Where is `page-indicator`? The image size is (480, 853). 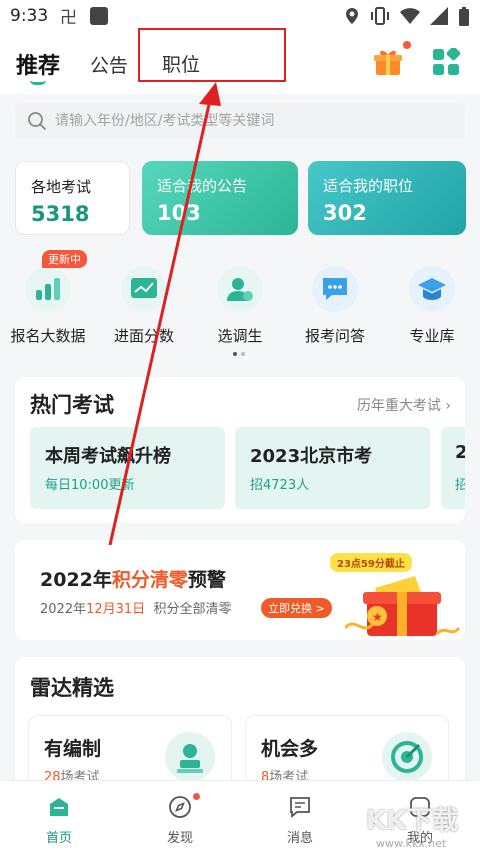
page-indicator is located at coordinates (239, 354).